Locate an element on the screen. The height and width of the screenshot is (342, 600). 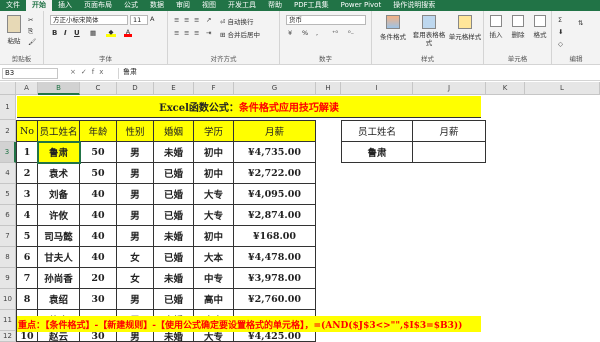
format-cells-button: 格式 is located at coordinates (540, 27).